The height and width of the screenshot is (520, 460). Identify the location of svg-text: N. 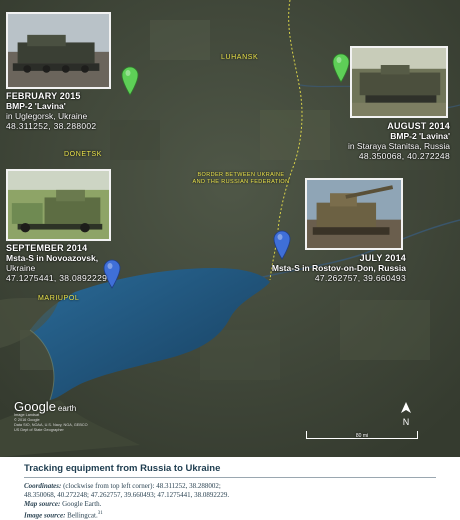
(406, 422).